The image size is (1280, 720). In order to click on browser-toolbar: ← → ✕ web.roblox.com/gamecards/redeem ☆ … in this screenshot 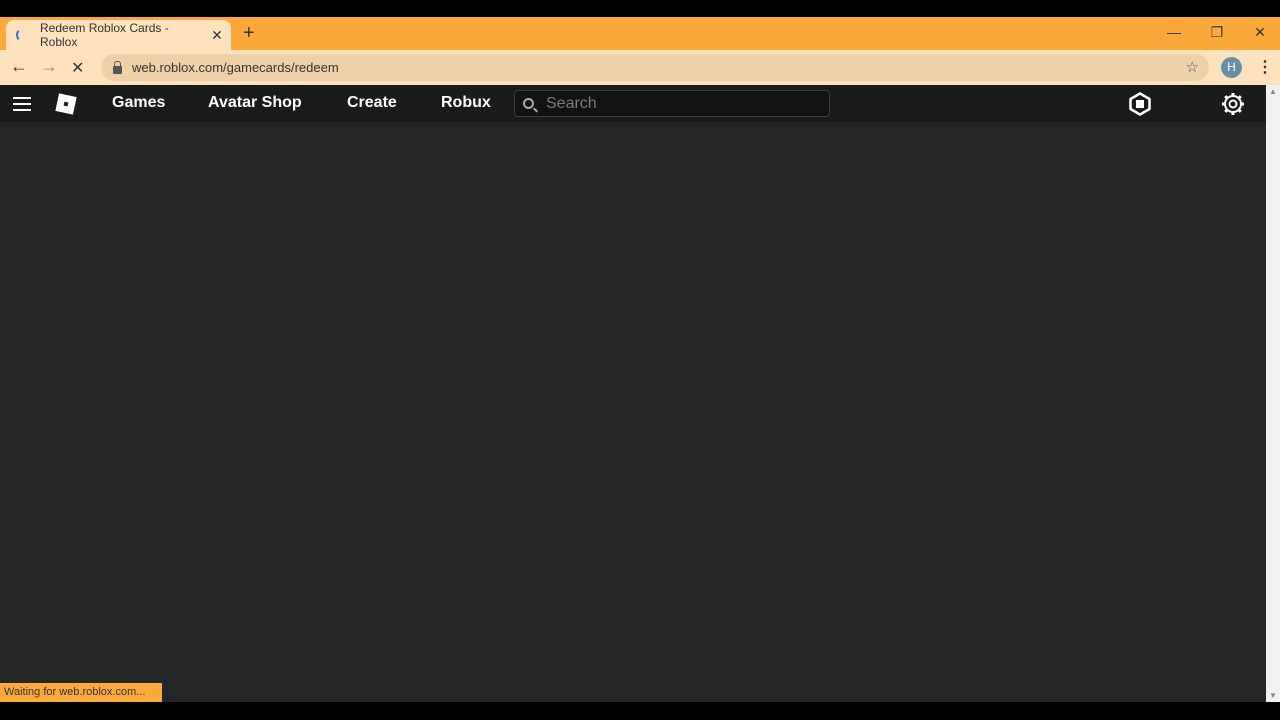, I will do `click(640, 67)`.